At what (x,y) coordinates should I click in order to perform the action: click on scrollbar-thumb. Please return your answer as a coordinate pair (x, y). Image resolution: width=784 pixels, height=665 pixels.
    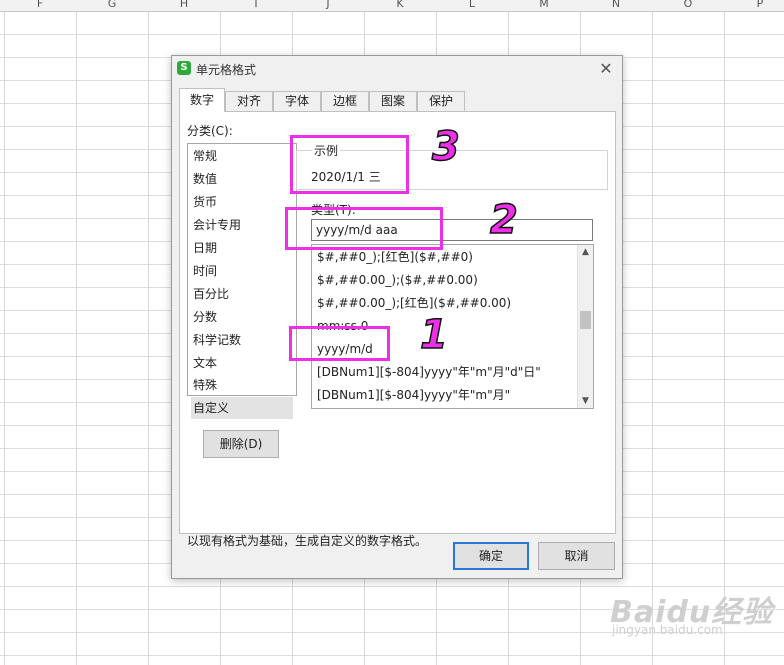
    Looking at the image, I should click on (585, 320).